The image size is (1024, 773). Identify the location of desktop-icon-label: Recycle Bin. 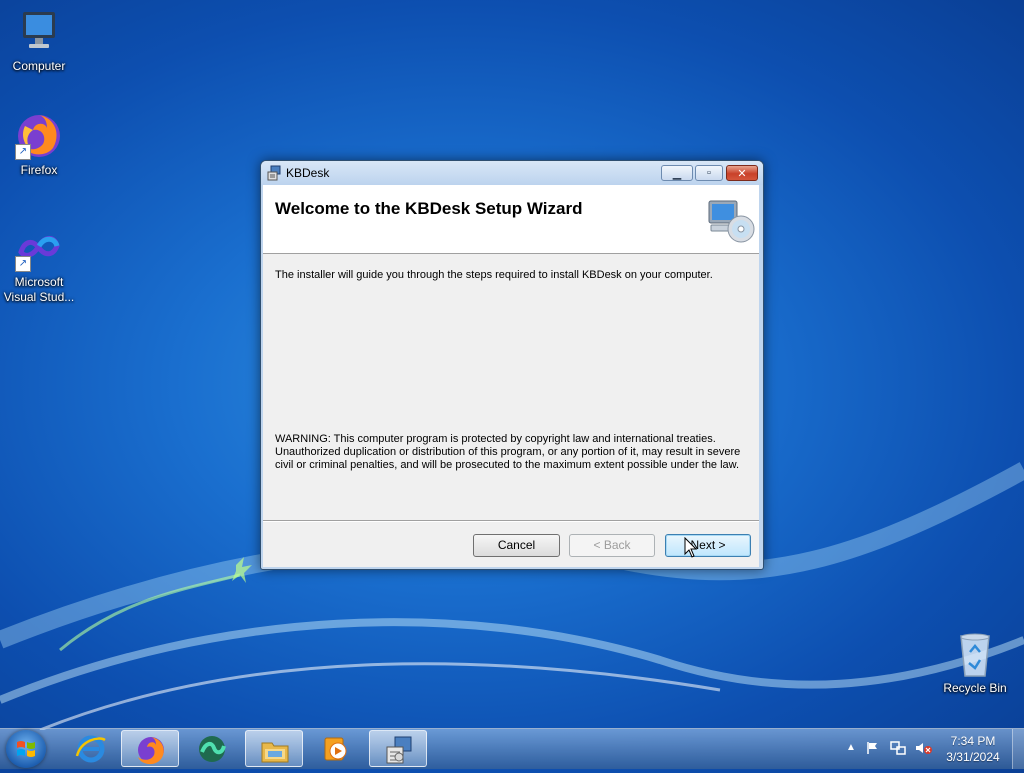
(975, 688).